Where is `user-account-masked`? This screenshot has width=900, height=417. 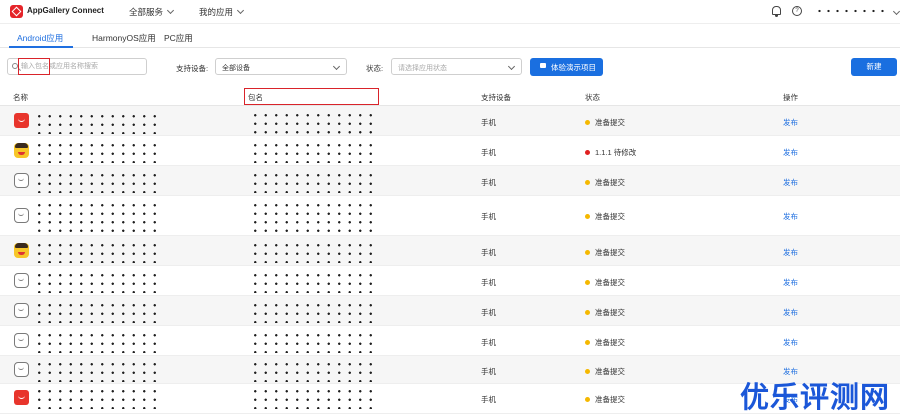 user-account-masked is located at coordinates (851, 11).